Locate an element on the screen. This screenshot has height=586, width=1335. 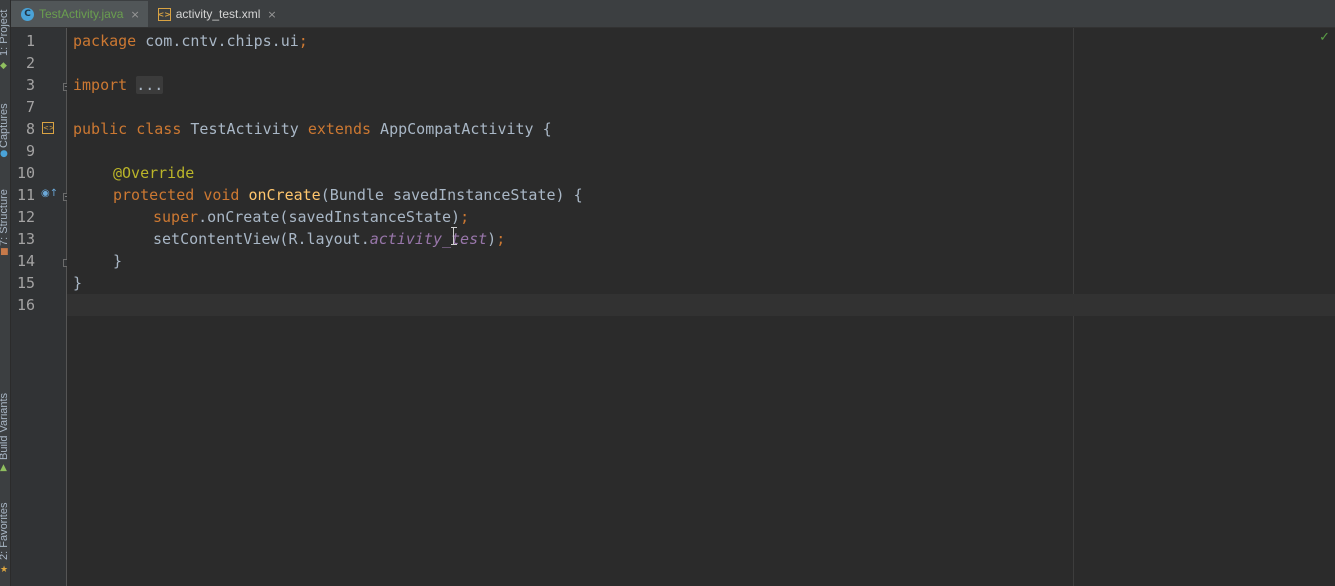
layout-resource-icon: <> is located at coordinates (48, 128).